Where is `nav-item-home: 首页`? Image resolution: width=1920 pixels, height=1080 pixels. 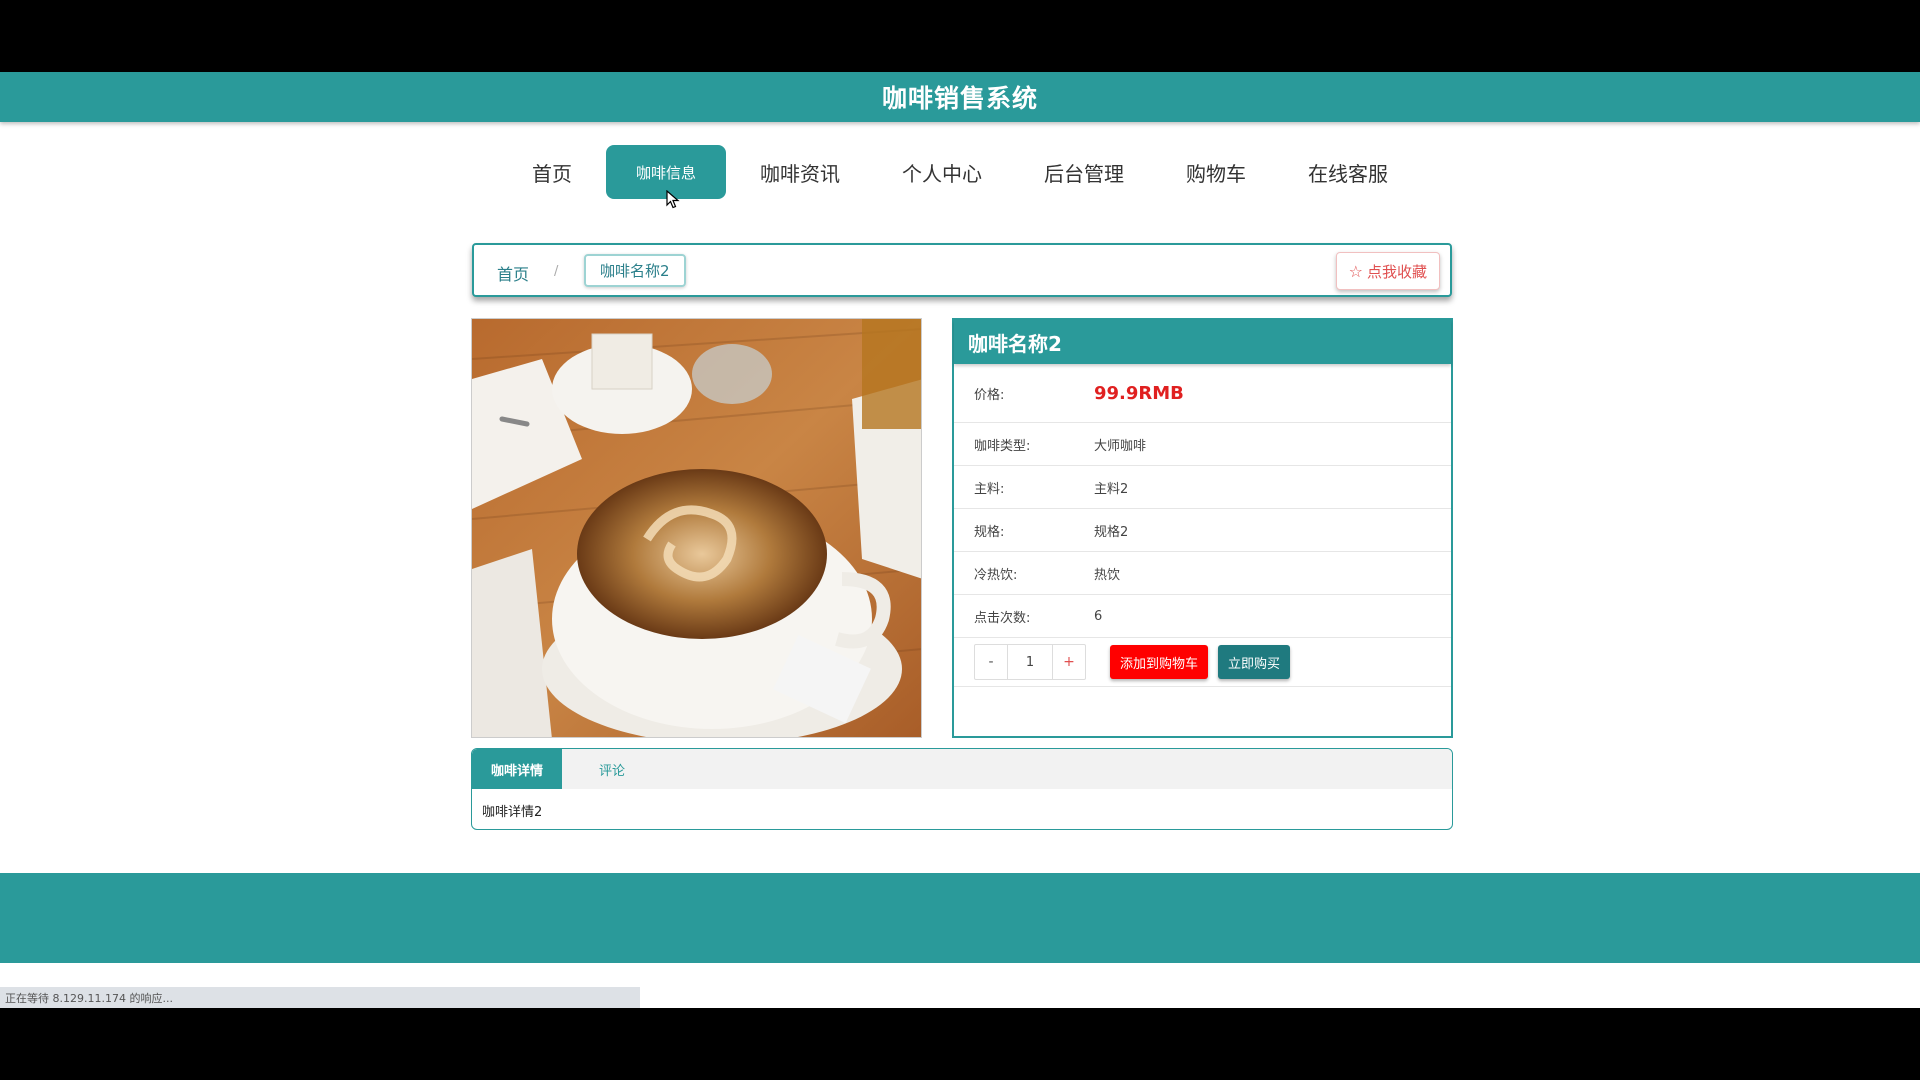 nav-item-home: 首页 is located at coordinates (552, 172).